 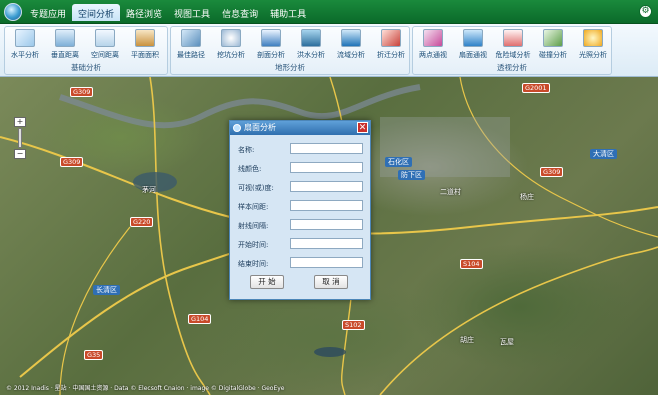 What do you see at coordinates (65, 38) in the screenshot?
I see `vertical-distance-icon` at bounding box center [65, 38].